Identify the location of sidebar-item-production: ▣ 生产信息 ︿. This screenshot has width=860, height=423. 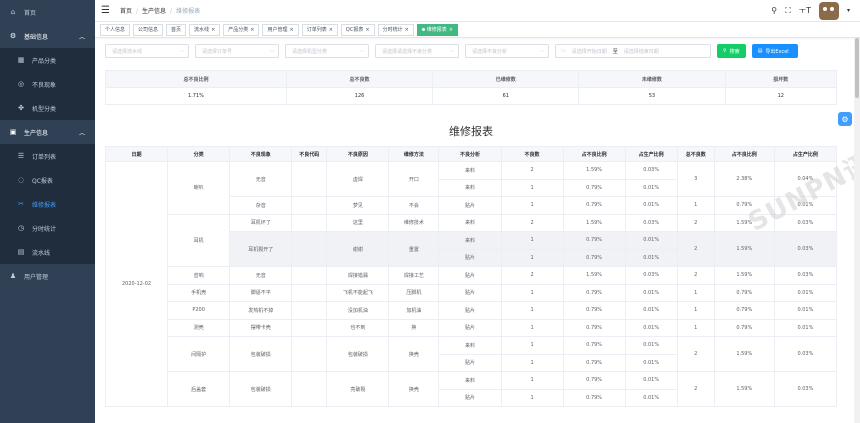
(47, 132).